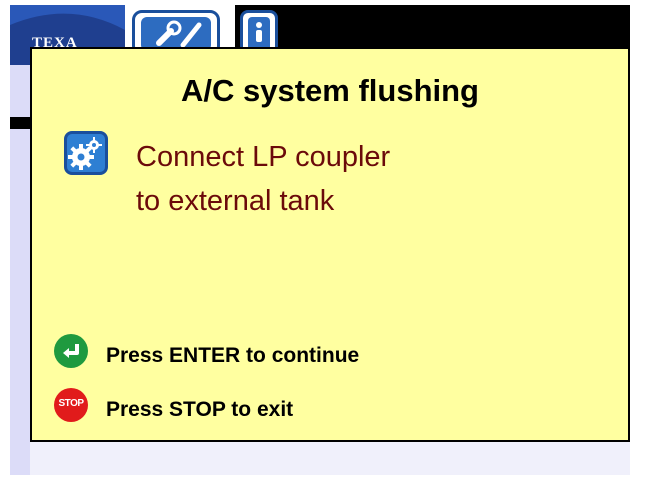 This screenshot has height=484, width=648. I want to click on enter-arrow-icon, so click(71, 351).